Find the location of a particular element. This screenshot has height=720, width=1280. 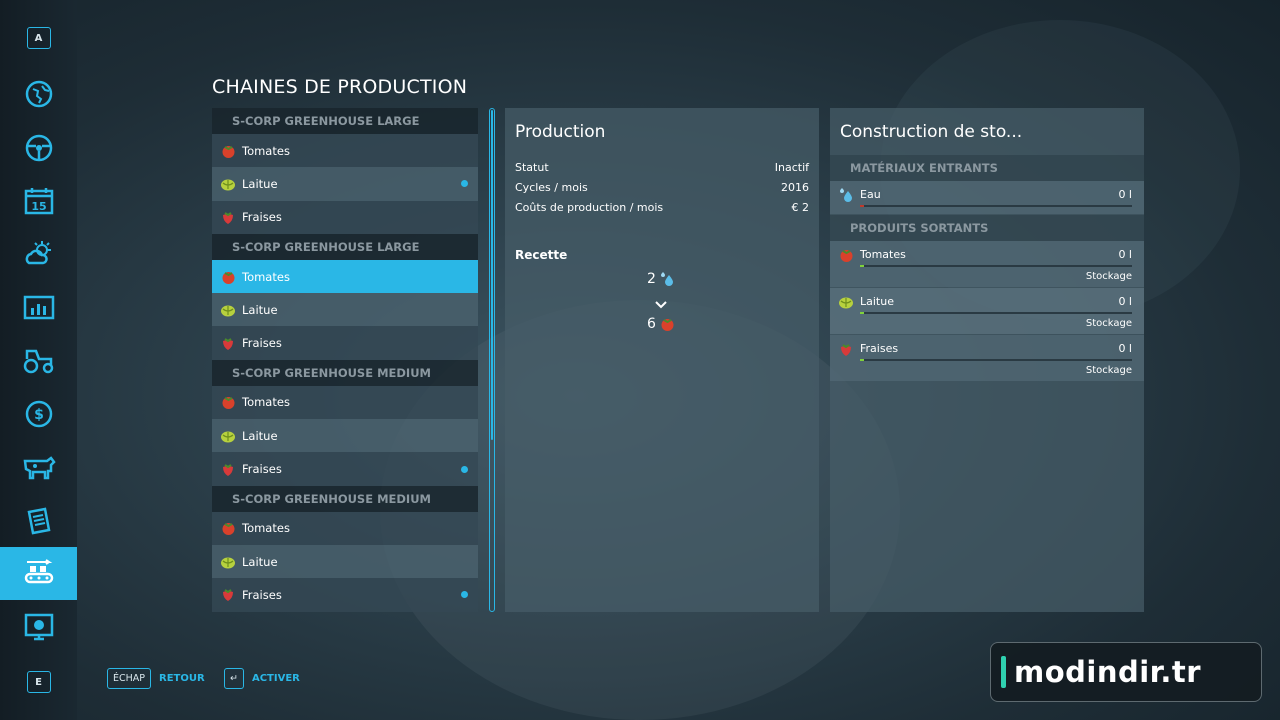

scrollbar-thumb is located at coordinates (492, 275).